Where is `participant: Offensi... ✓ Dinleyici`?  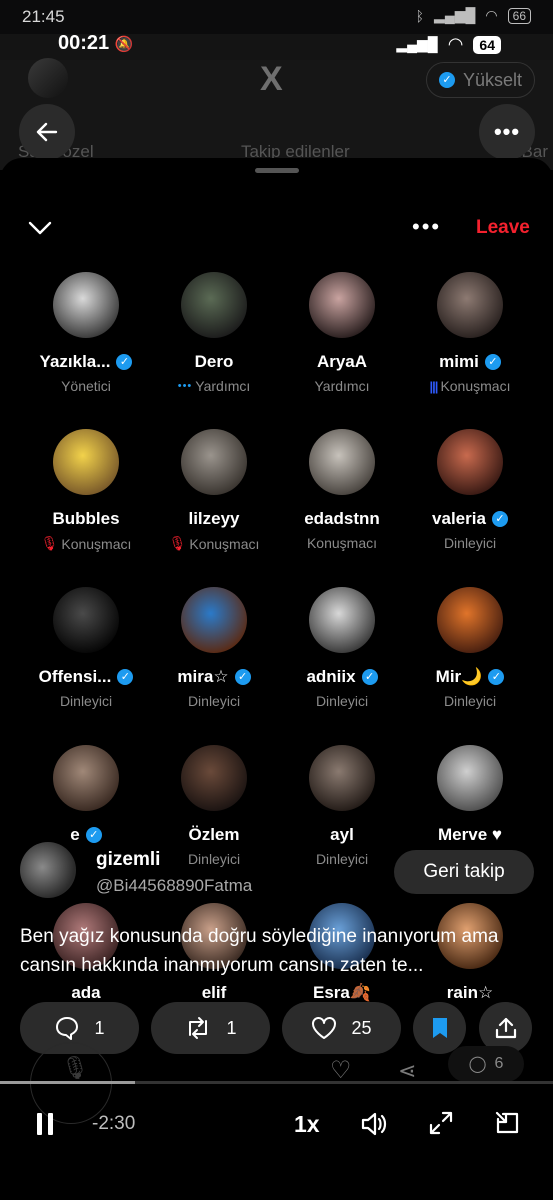 participant: Offensi... ✓ Dinleyici is located at coordinates (86, 648).